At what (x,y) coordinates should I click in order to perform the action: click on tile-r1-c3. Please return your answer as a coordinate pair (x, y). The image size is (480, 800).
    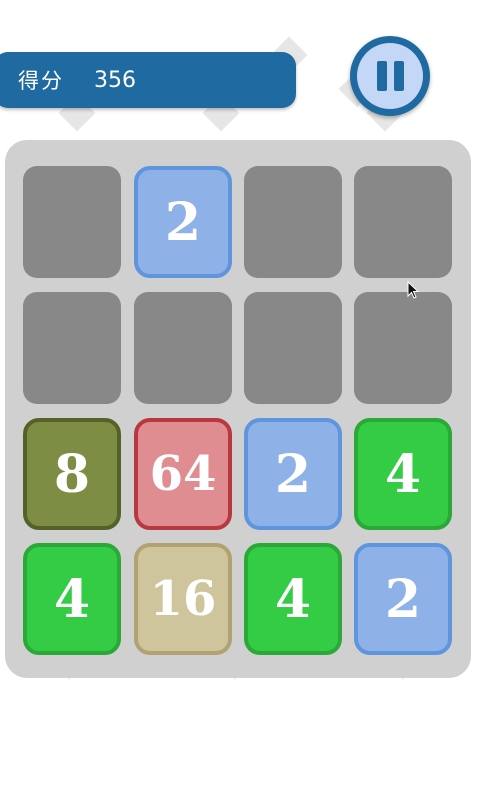
    Looking at the image, I should click on (403, 348).